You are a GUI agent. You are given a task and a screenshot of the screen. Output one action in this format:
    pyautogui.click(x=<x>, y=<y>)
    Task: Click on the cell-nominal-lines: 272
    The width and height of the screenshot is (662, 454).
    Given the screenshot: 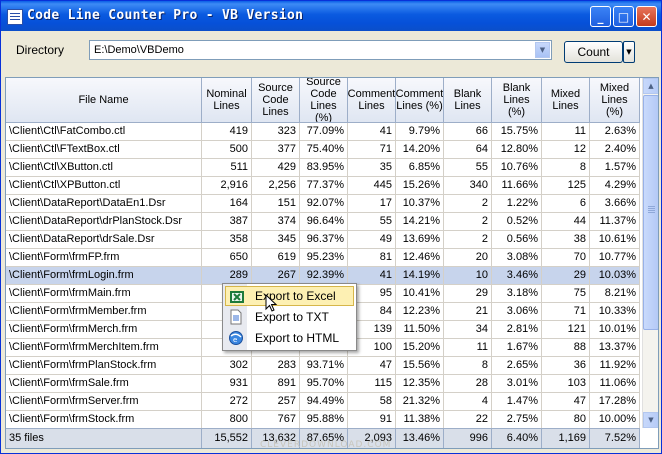 What is the action you would take?
    pyautogui.click(x=227, y=402)
    